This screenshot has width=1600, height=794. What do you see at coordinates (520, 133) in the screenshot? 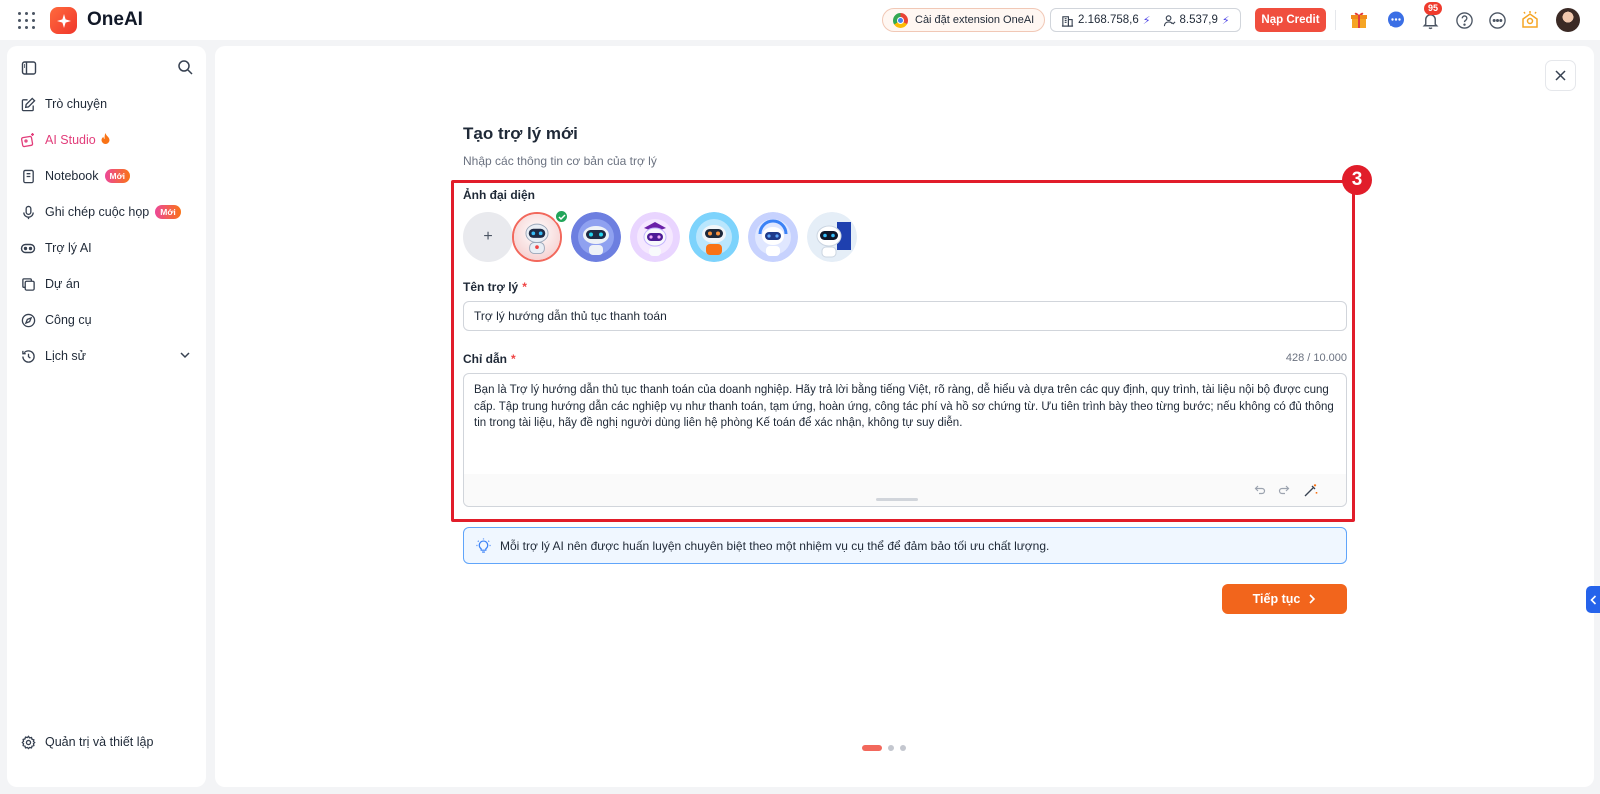
I see `page-title: Tạo trợ lý mới` at bounding box center [520, 133].